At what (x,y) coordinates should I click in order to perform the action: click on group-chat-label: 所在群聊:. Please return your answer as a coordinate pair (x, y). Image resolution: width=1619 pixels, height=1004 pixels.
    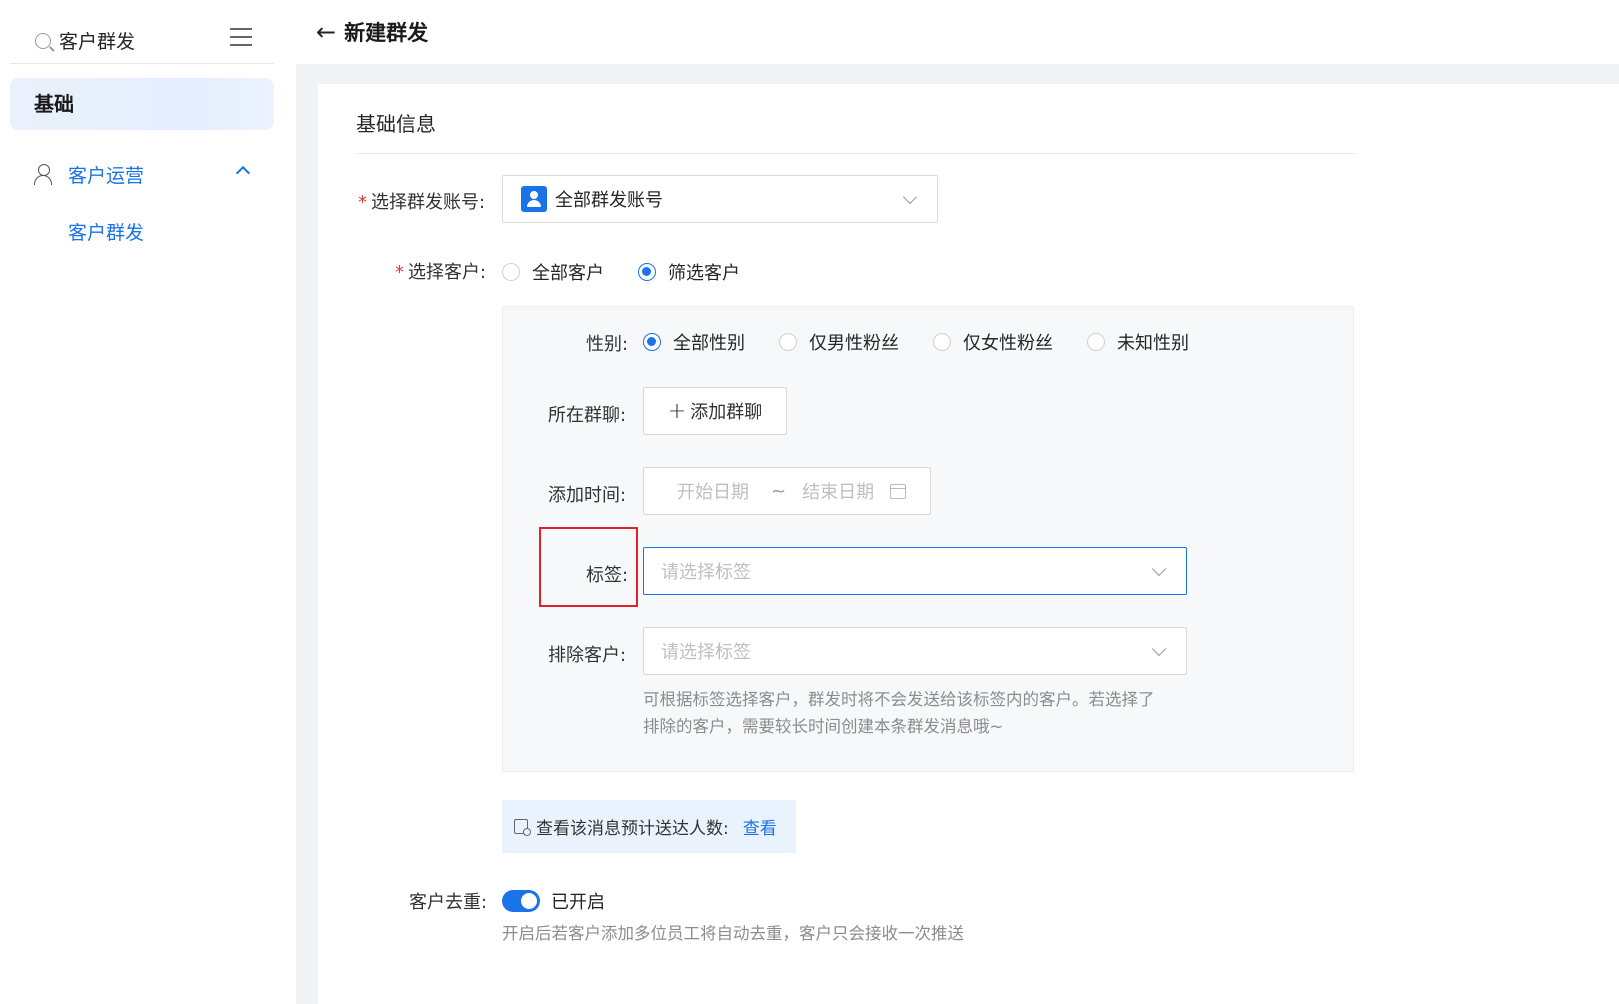
    Looking at the image, I should click on (587, 415).